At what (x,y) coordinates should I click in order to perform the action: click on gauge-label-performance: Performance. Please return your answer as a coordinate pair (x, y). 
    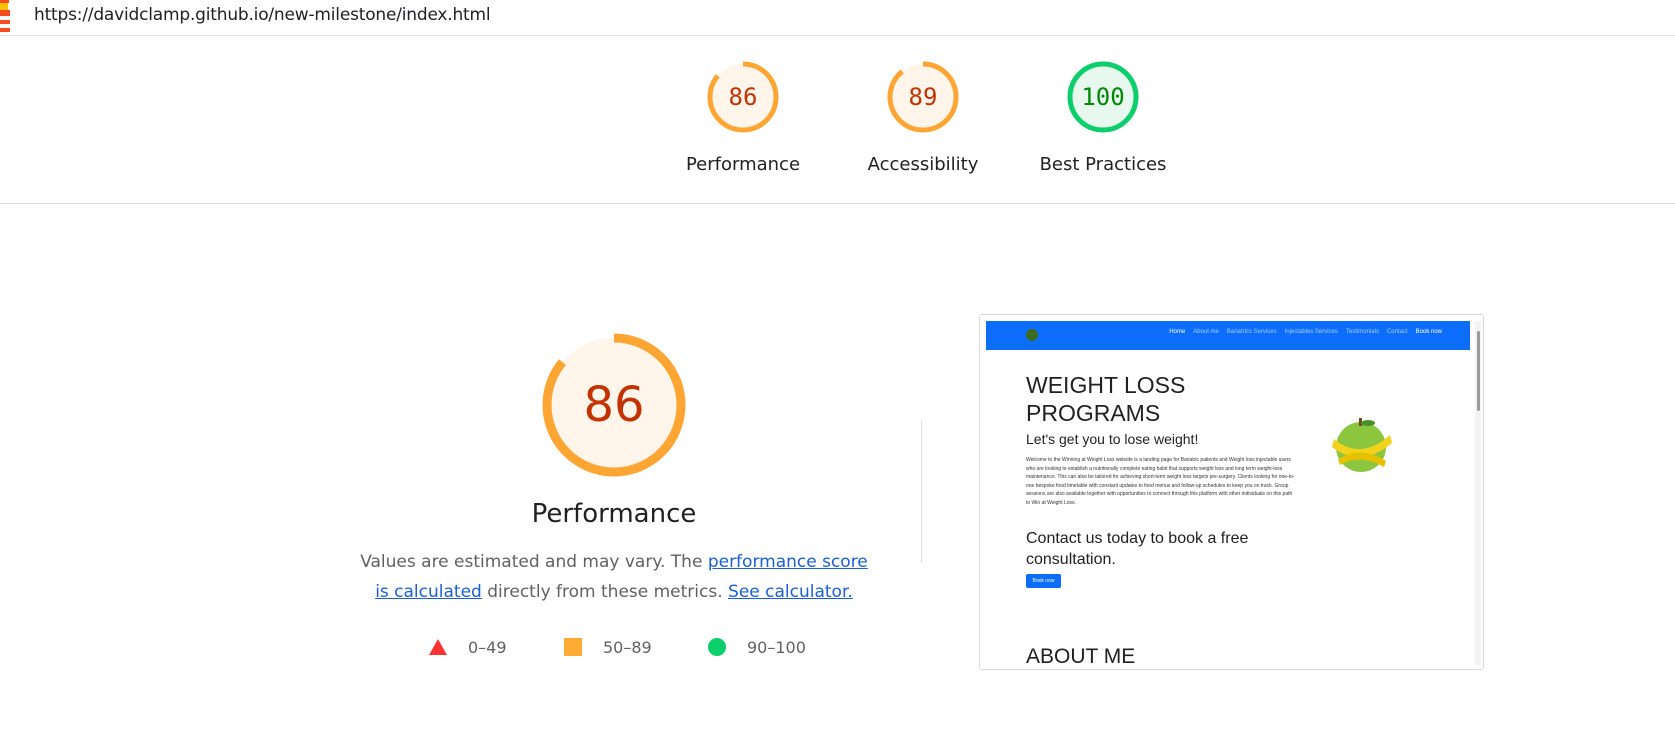
    Looking at the image, I should click on (743, 164).